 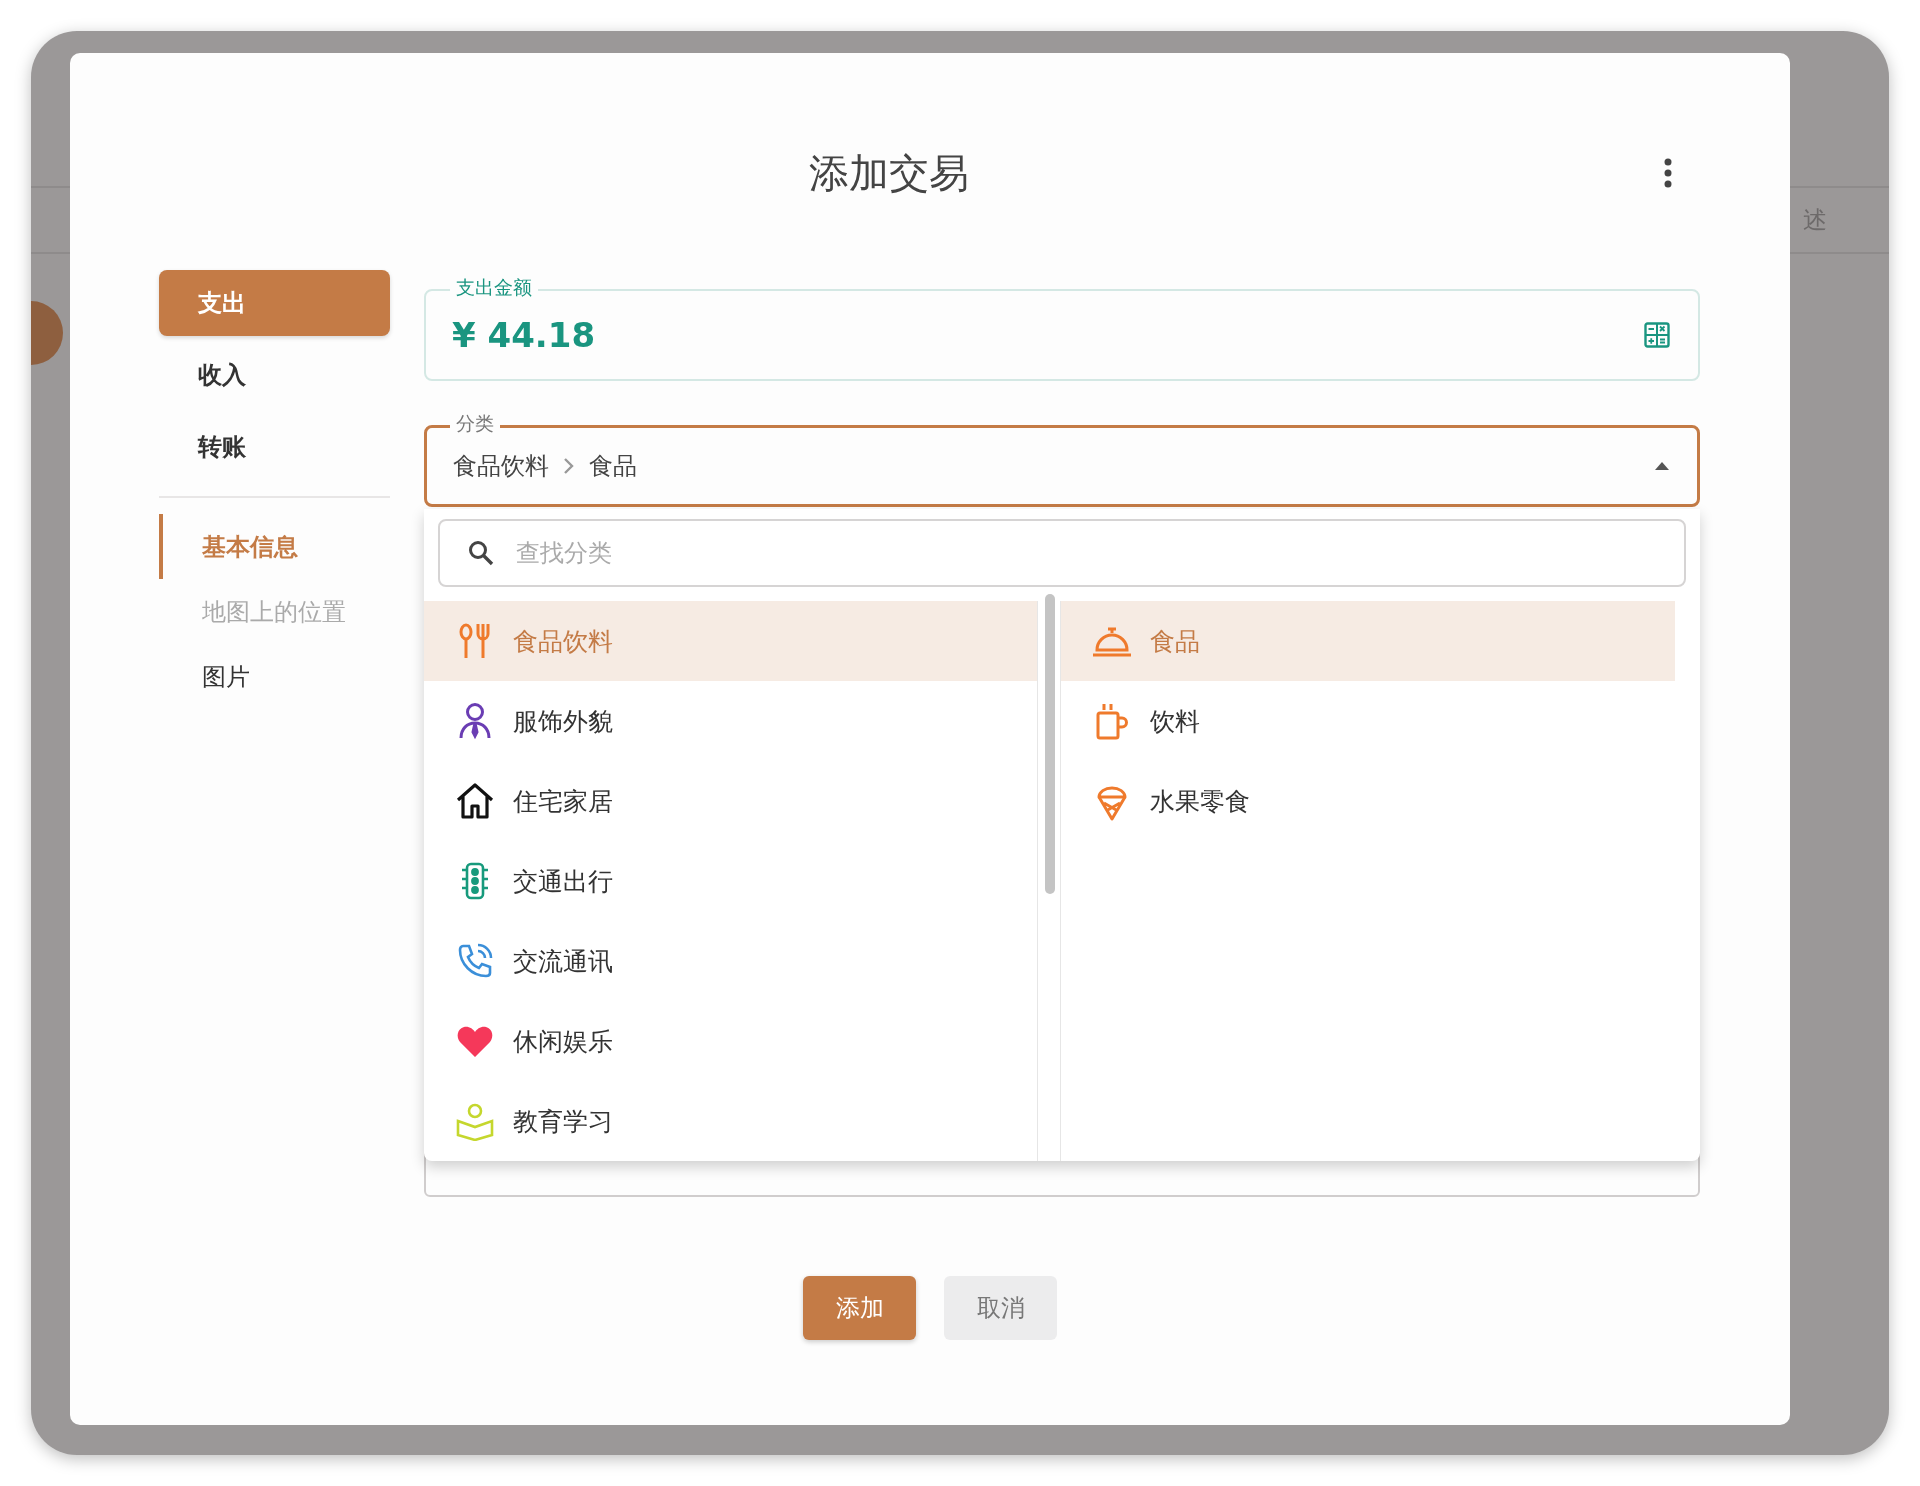 What do you see at coordinates (569, 466) in the screenshot?
I see `chevron-right-icon` at bounding box center [569, 466].